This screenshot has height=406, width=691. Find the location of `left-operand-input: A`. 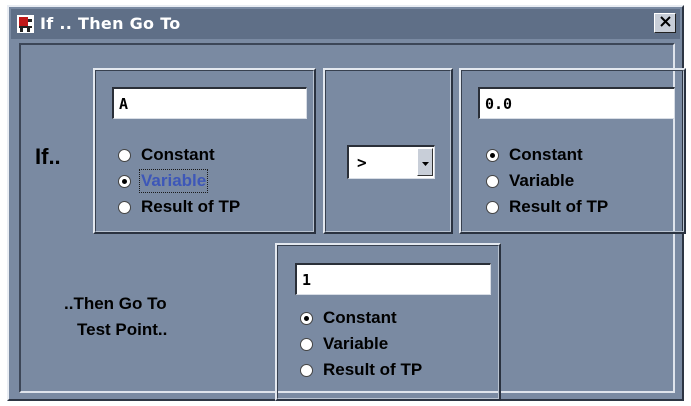

left-operand-input: A is located at coordinates (209, 103).